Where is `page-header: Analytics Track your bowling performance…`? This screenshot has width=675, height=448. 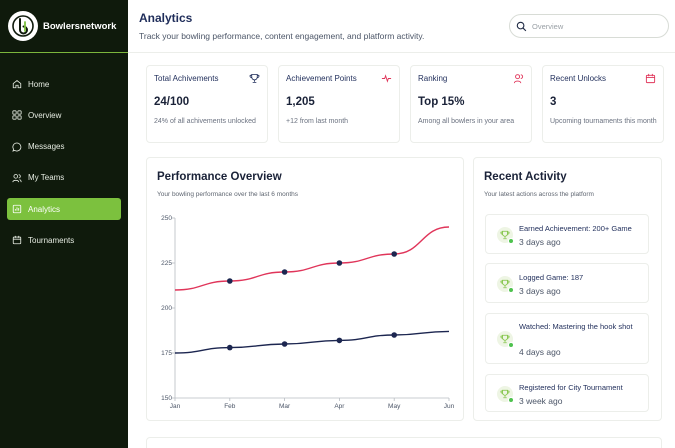 page-header: Analytics Track your bowling performance… is located at coordinates (401, 26).